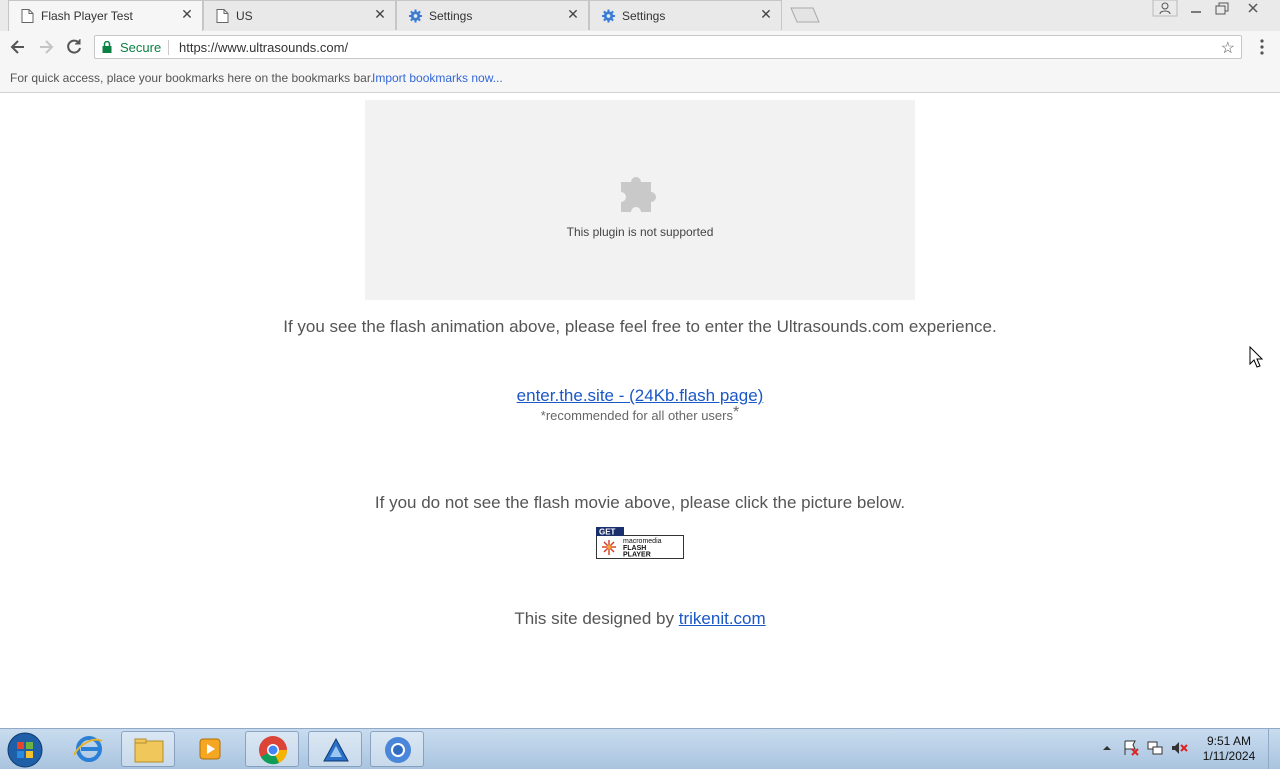 The image size is (1280, 773). I want to click on system-clock: 9:51 AM 1/11/2024, so click(1229, 749).